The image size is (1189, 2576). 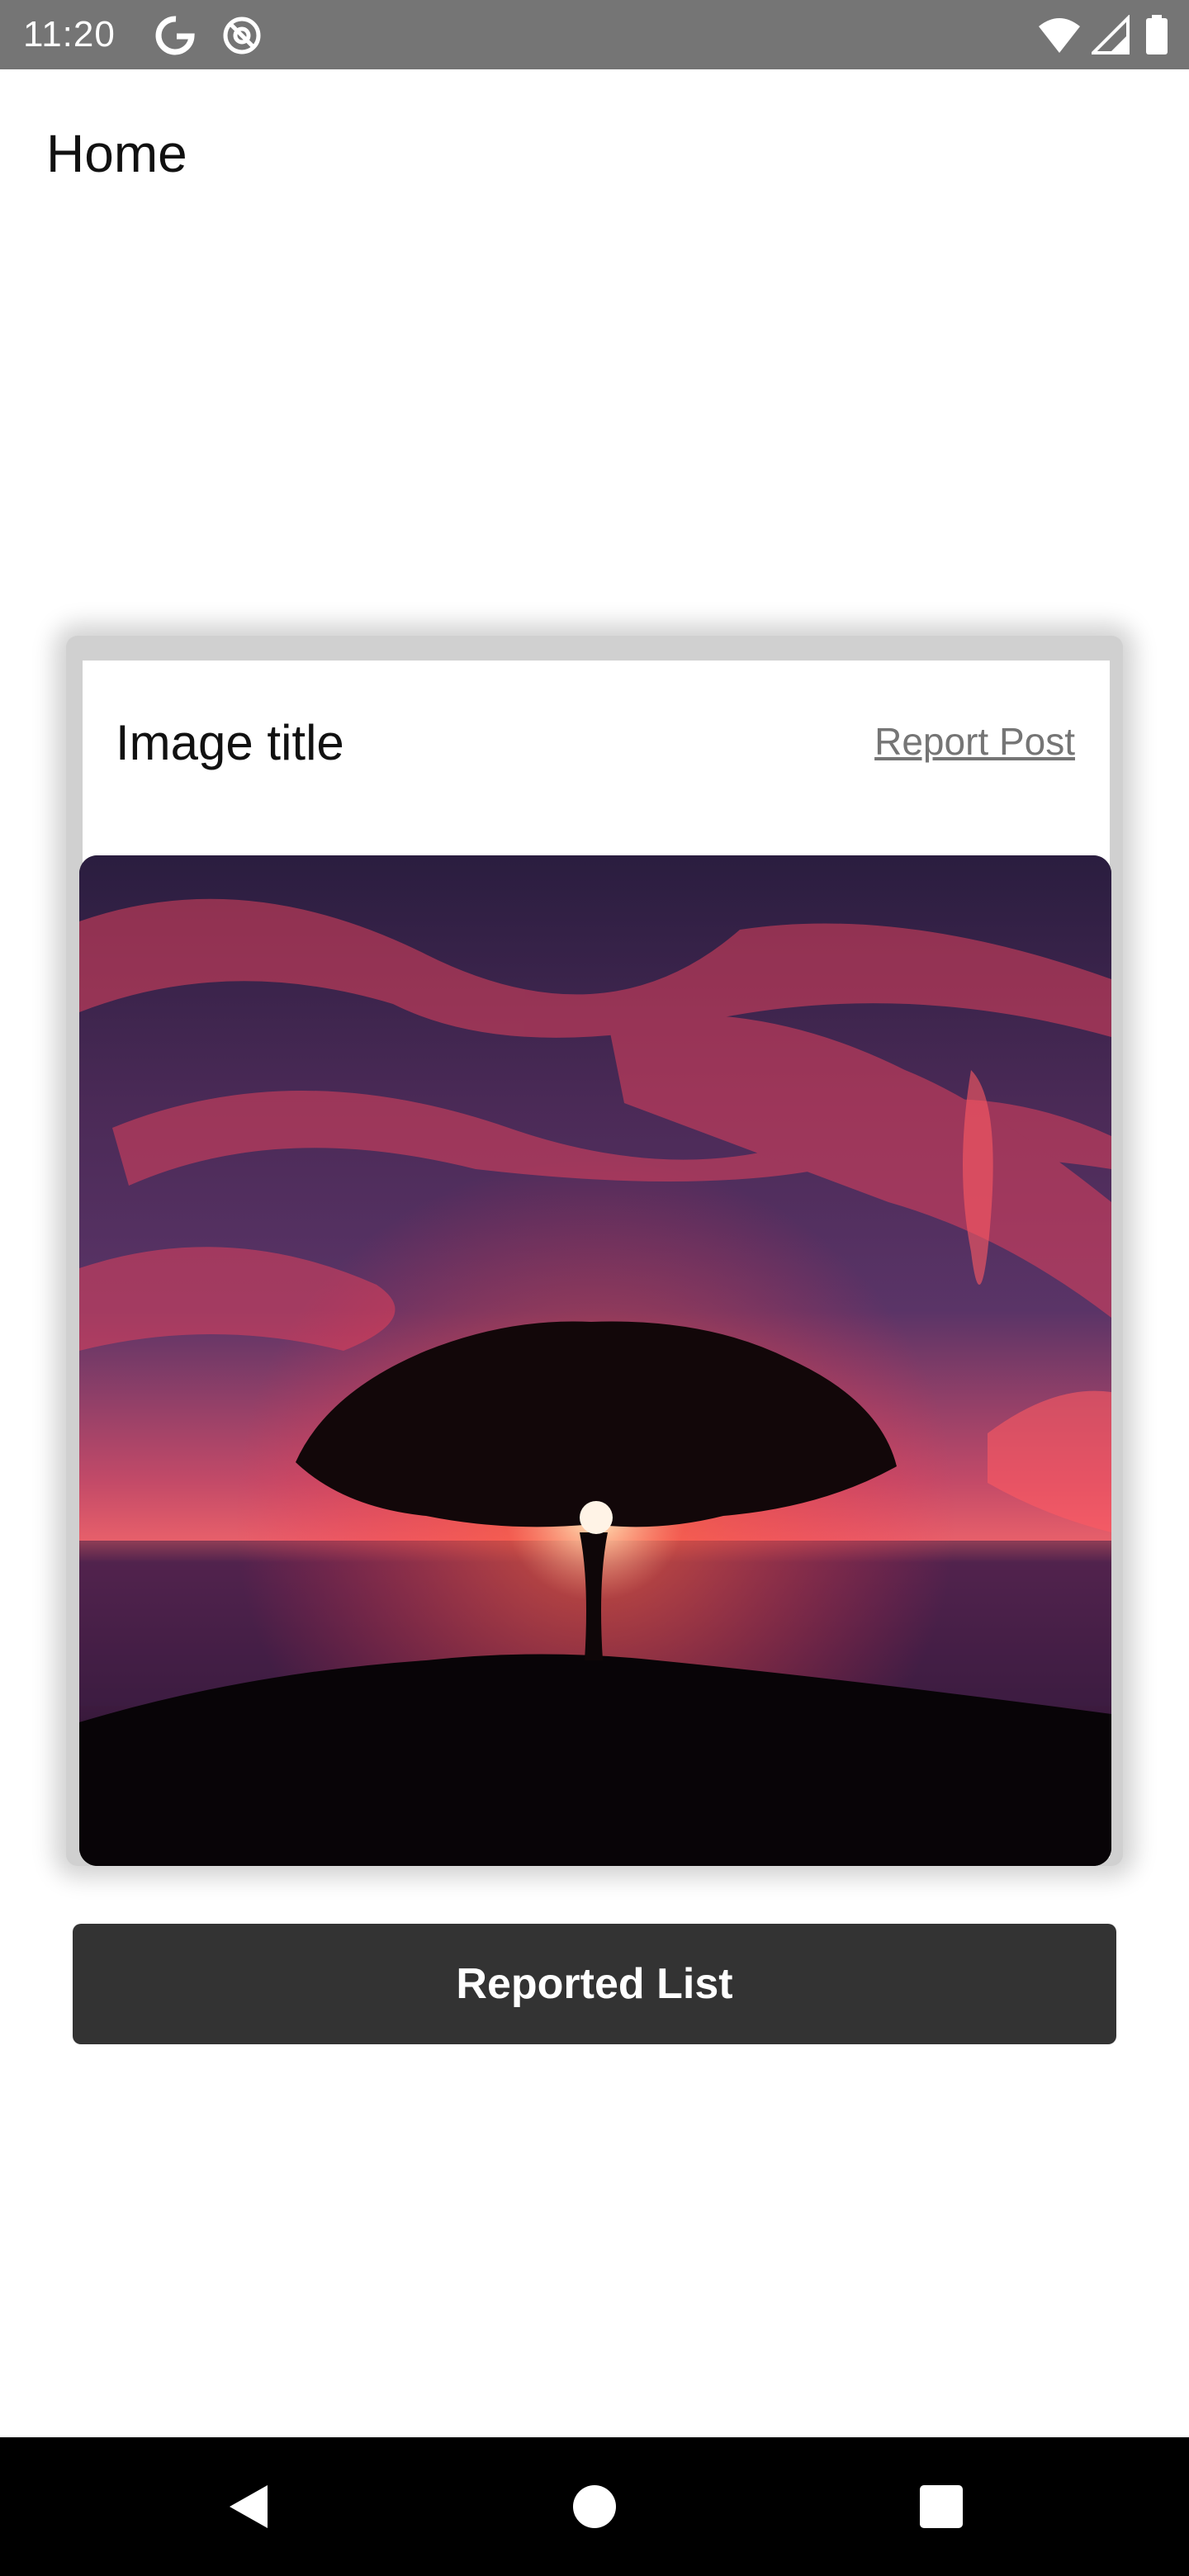 What do you see at coordinates (941, 2507) in the screenshot?
I see `recents-icon` at bounding box center [941, 2507].